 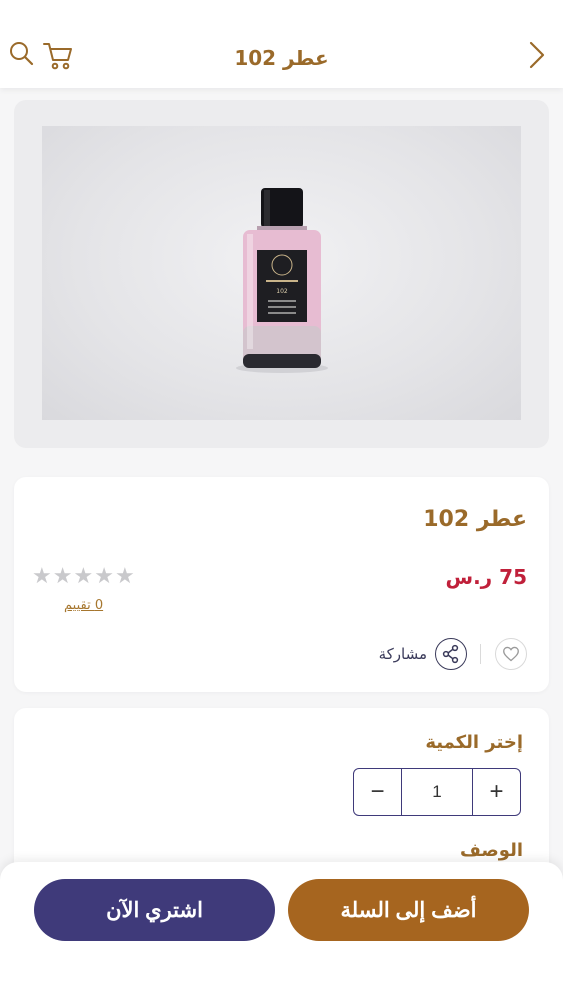 What do you see at coordinates (475, 519) in the screenshot?
I see `product-name: عطر 102` at bounding box center [475, 519].